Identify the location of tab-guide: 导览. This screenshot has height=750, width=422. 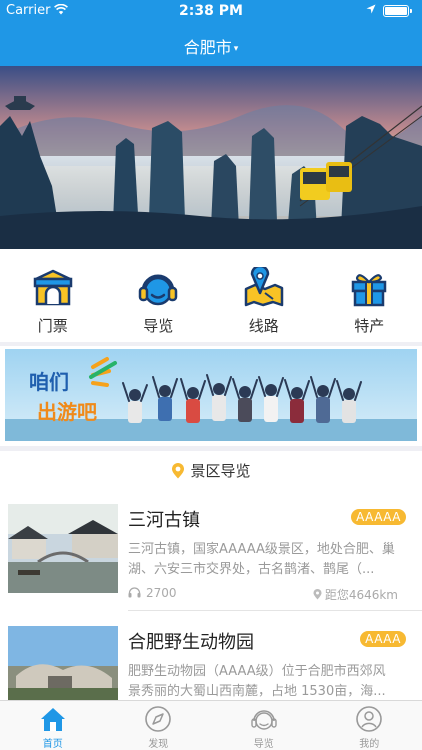
(264, 725).